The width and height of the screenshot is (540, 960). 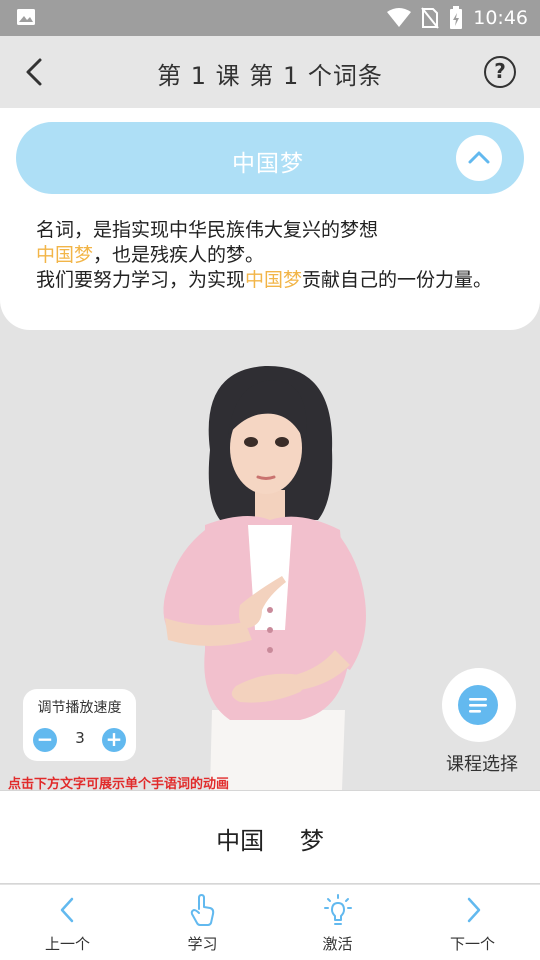 I want to click on nav-next: 下一个, so click(x=472, y=922).